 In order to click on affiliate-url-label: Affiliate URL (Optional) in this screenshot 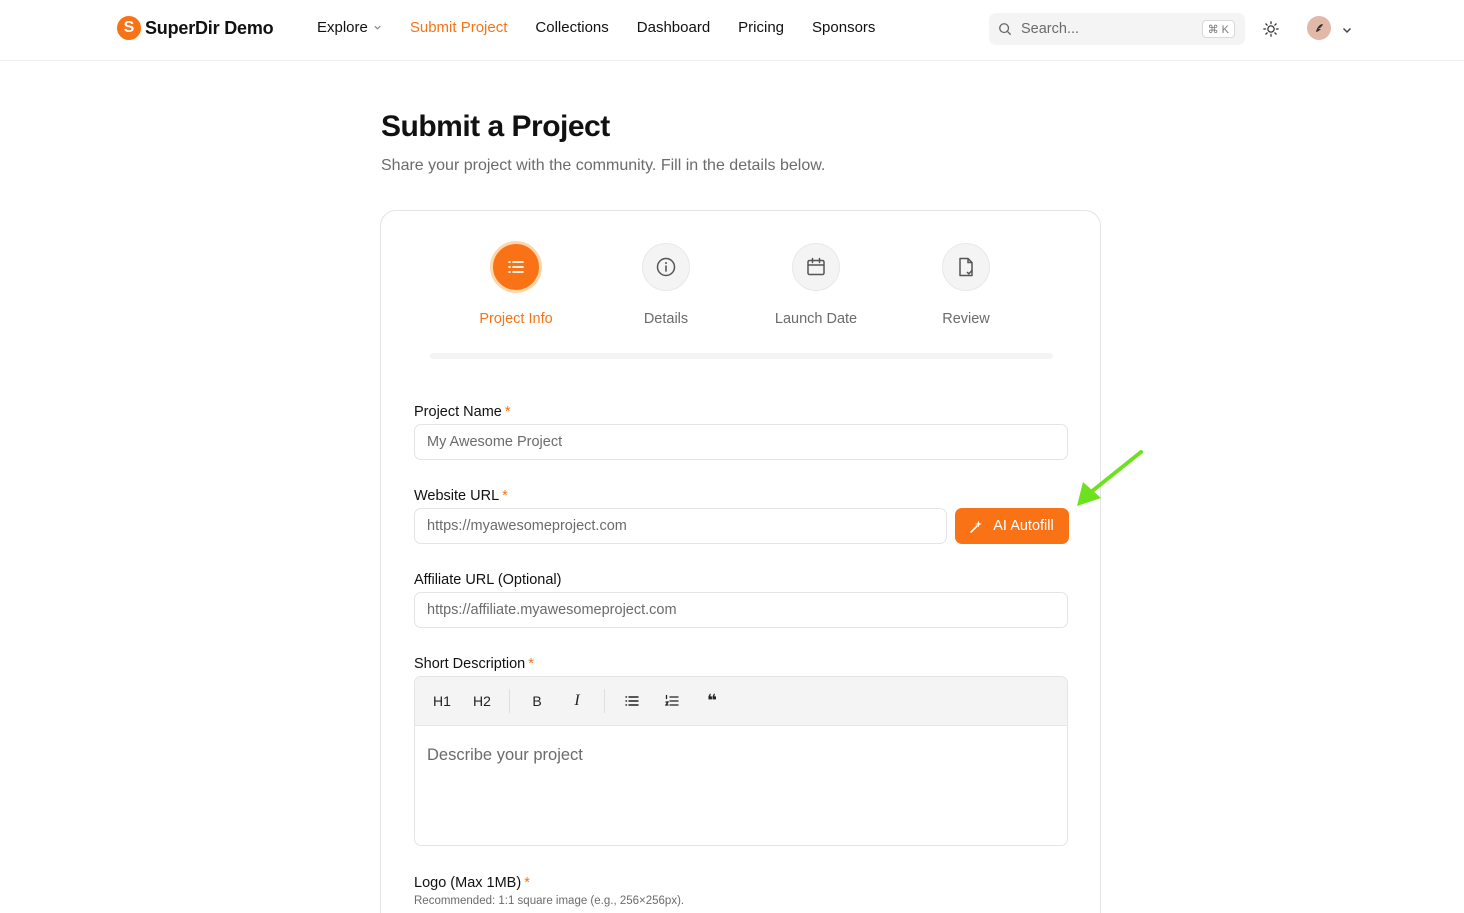, I will do `click(488, 580)`.